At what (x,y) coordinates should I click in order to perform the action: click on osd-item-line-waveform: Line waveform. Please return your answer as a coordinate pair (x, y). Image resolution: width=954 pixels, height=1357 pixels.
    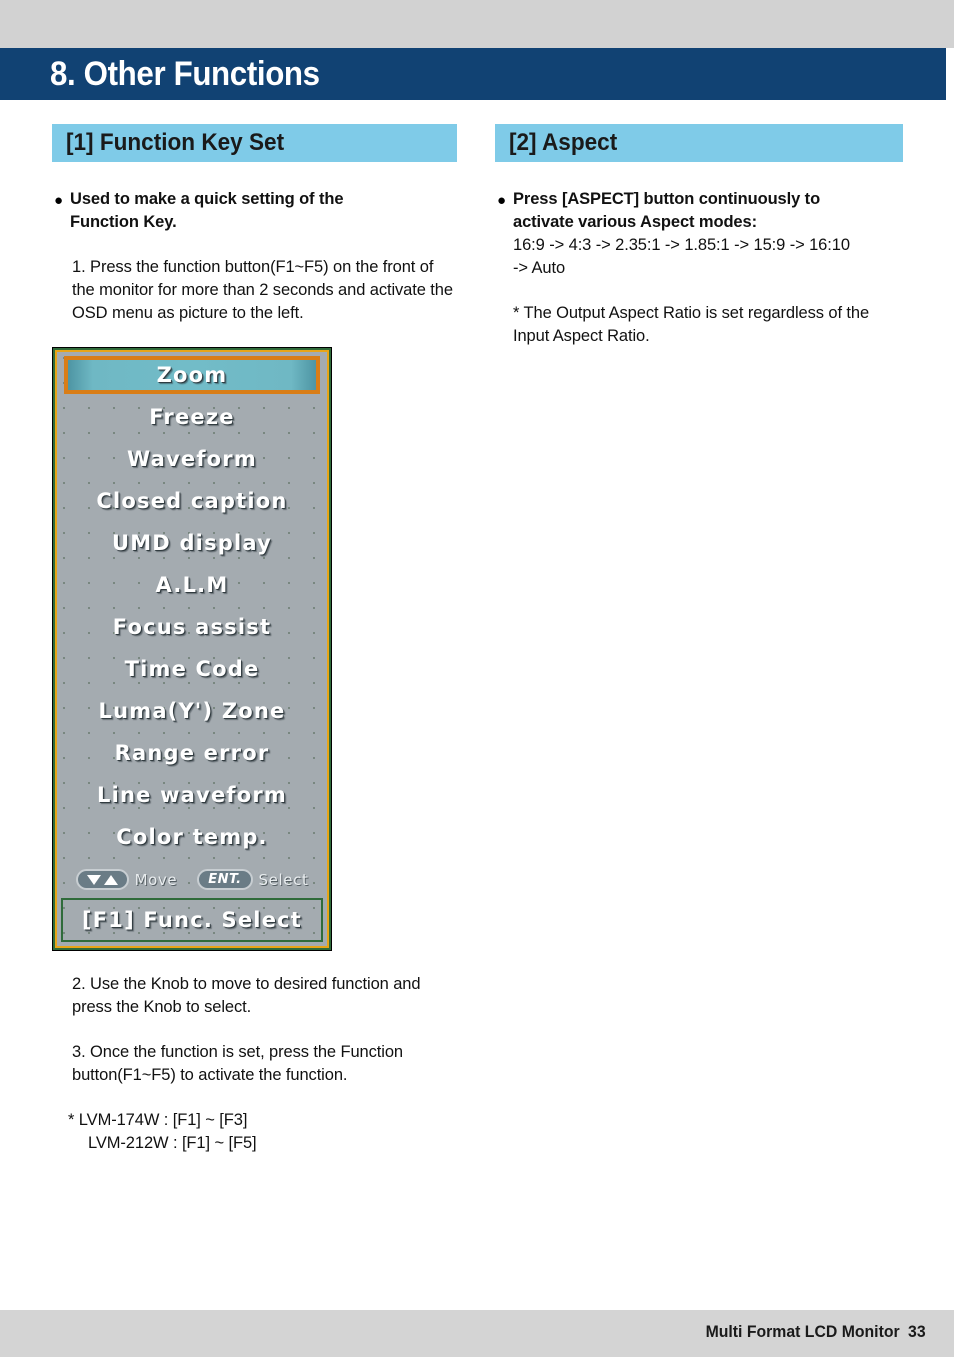
    Looking at the image, I should click on (192, 795).